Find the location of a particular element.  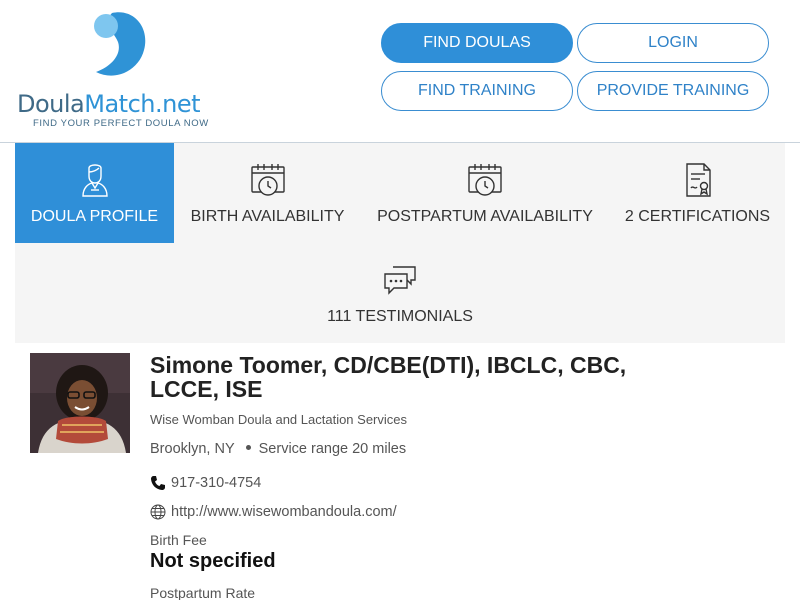

tab-testimonials: 111 TESTIMONIALS is located at coordinates (400, 293).